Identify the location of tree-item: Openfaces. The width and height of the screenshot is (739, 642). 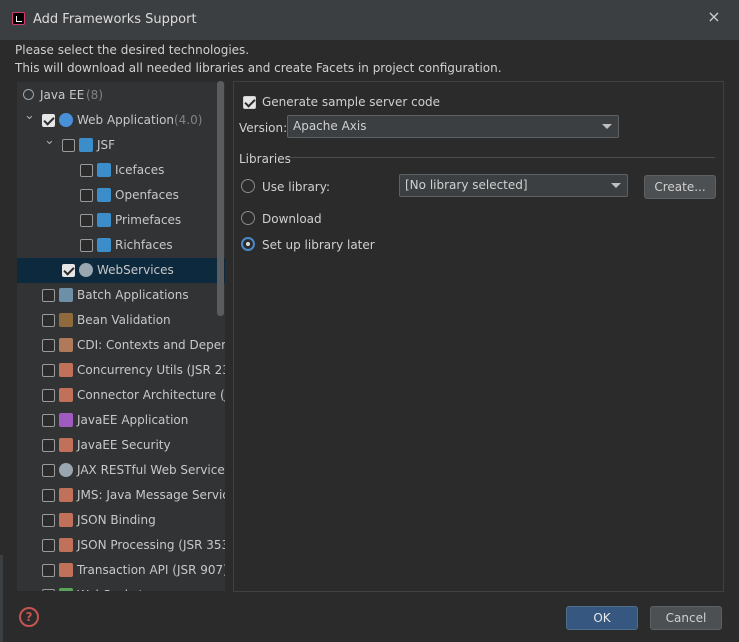
(121, 195).